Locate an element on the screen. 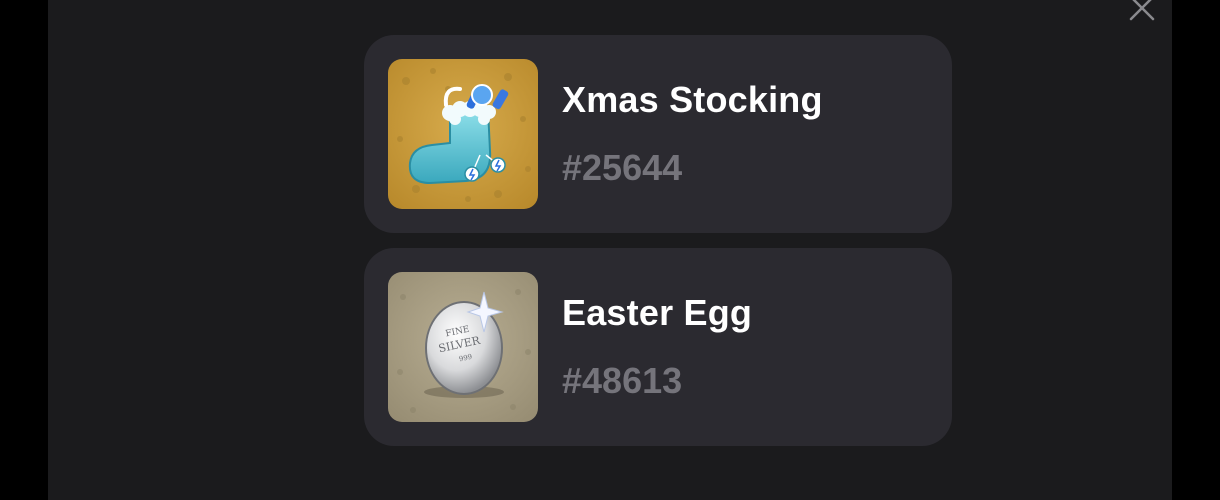 The width and height of the screenshot is (1220, 500). item-thumbnail: FINE SILVER 999 is located at coordinates (463, 347).